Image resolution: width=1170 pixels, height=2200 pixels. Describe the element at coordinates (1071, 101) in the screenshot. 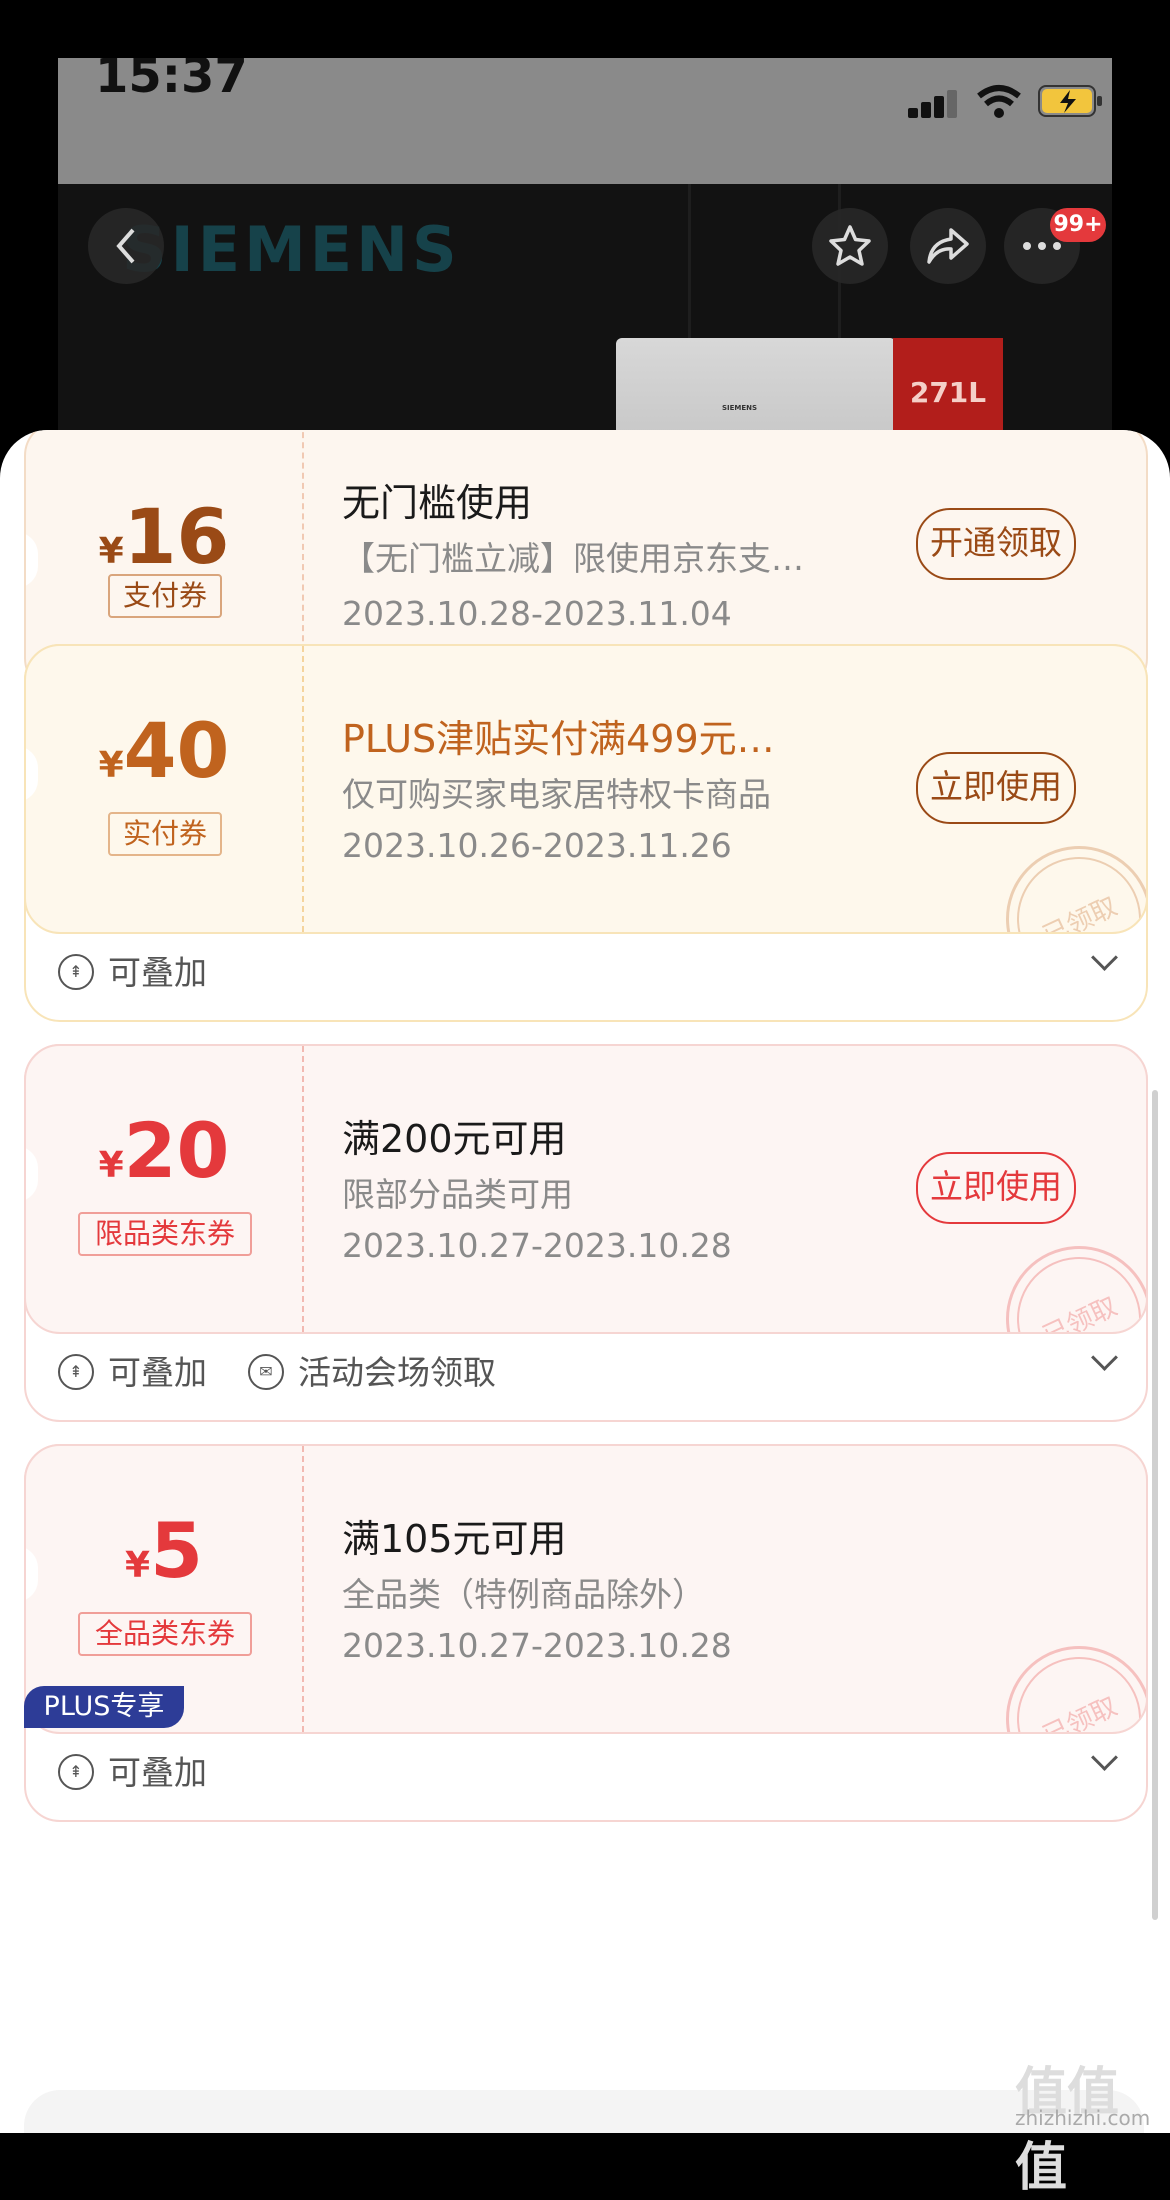

I see `battery-icon` at that location.